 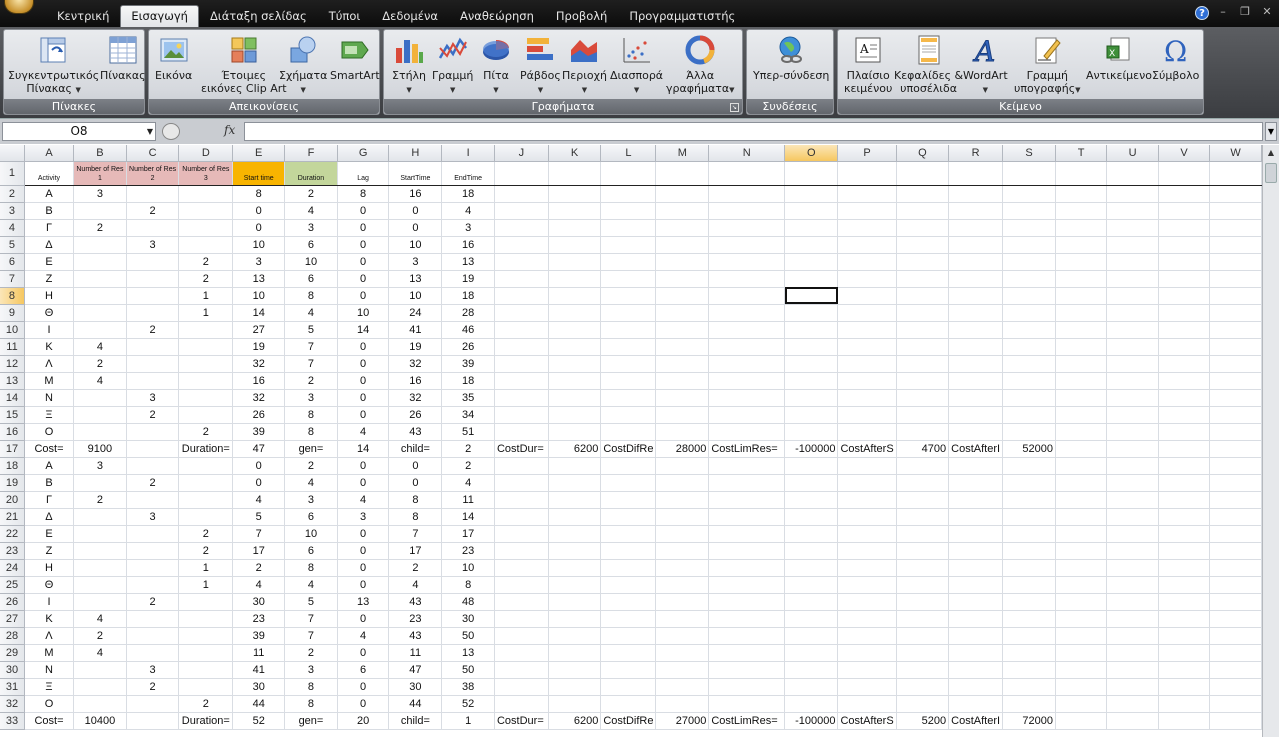 I want to click on cell-E8: 10, so click(x=259, y=296).